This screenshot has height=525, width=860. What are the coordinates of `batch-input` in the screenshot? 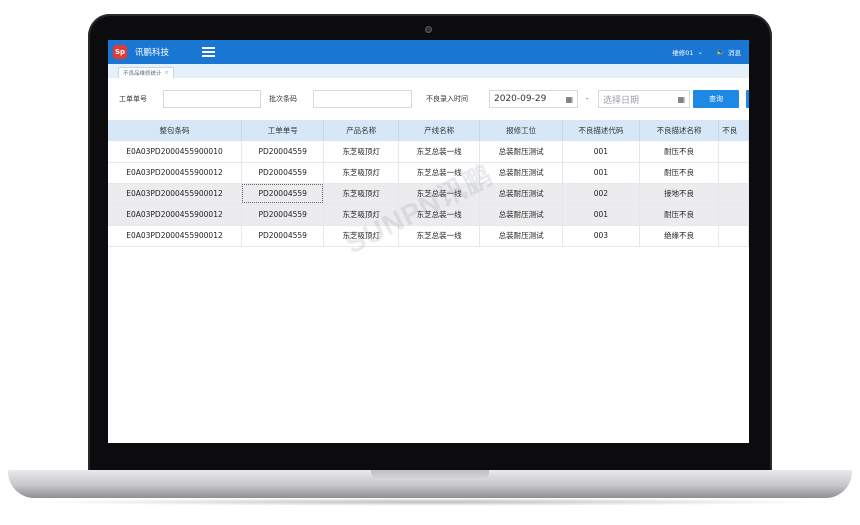 It's located at (362, 99).